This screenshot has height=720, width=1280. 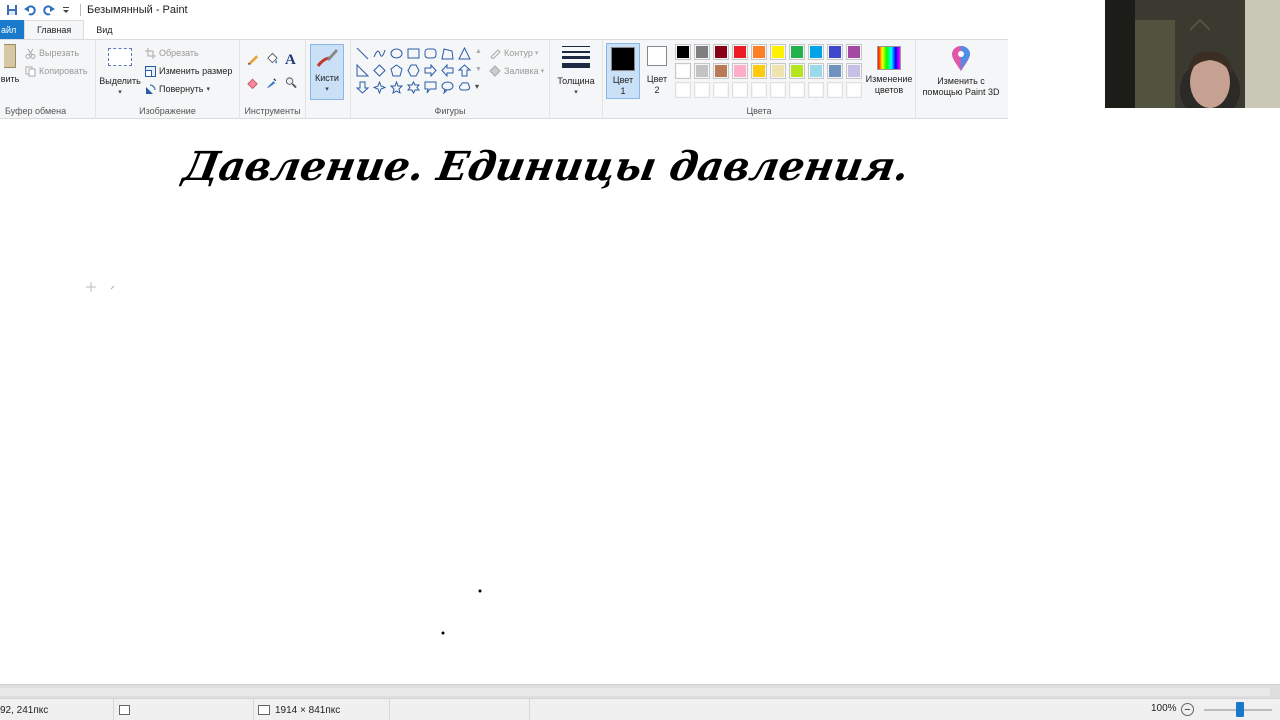 What do you see at coordinates (477, 86) in the screenshot?
I see `shapes-expand-icon: ▾` at bounding box center [477, 86].